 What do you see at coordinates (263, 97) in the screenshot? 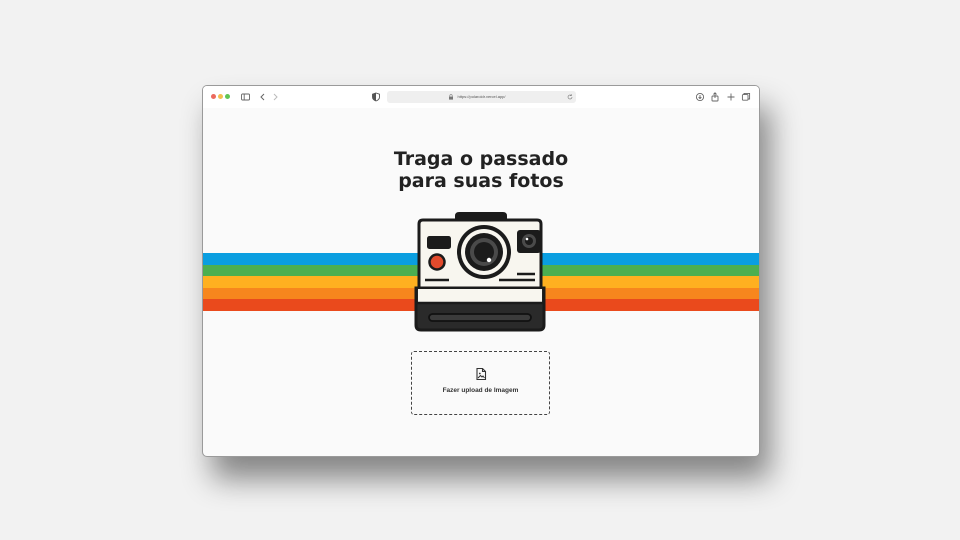
I see `back-icon` at bounding box center [263, 97].